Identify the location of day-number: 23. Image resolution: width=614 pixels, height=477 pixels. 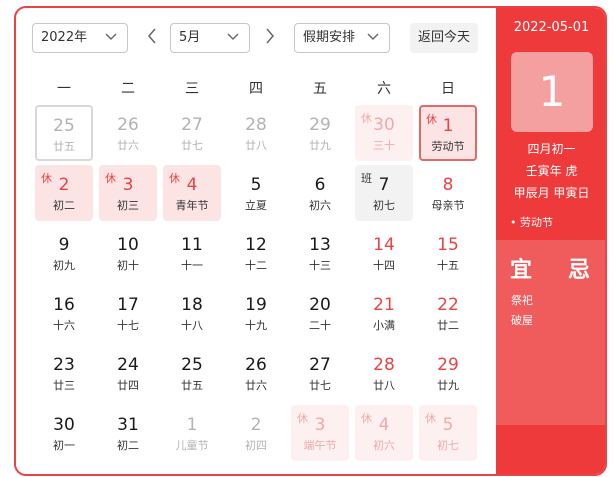
(64, 365).